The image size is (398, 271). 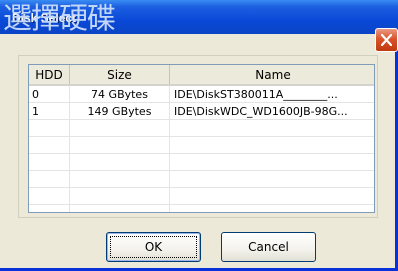 I want to click on cell-hdd: 1, so click(x=49, y=111).